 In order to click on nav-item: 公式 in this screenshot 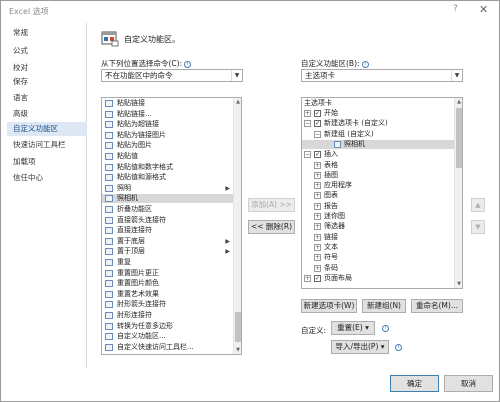, I will do `click(47, 51)`.